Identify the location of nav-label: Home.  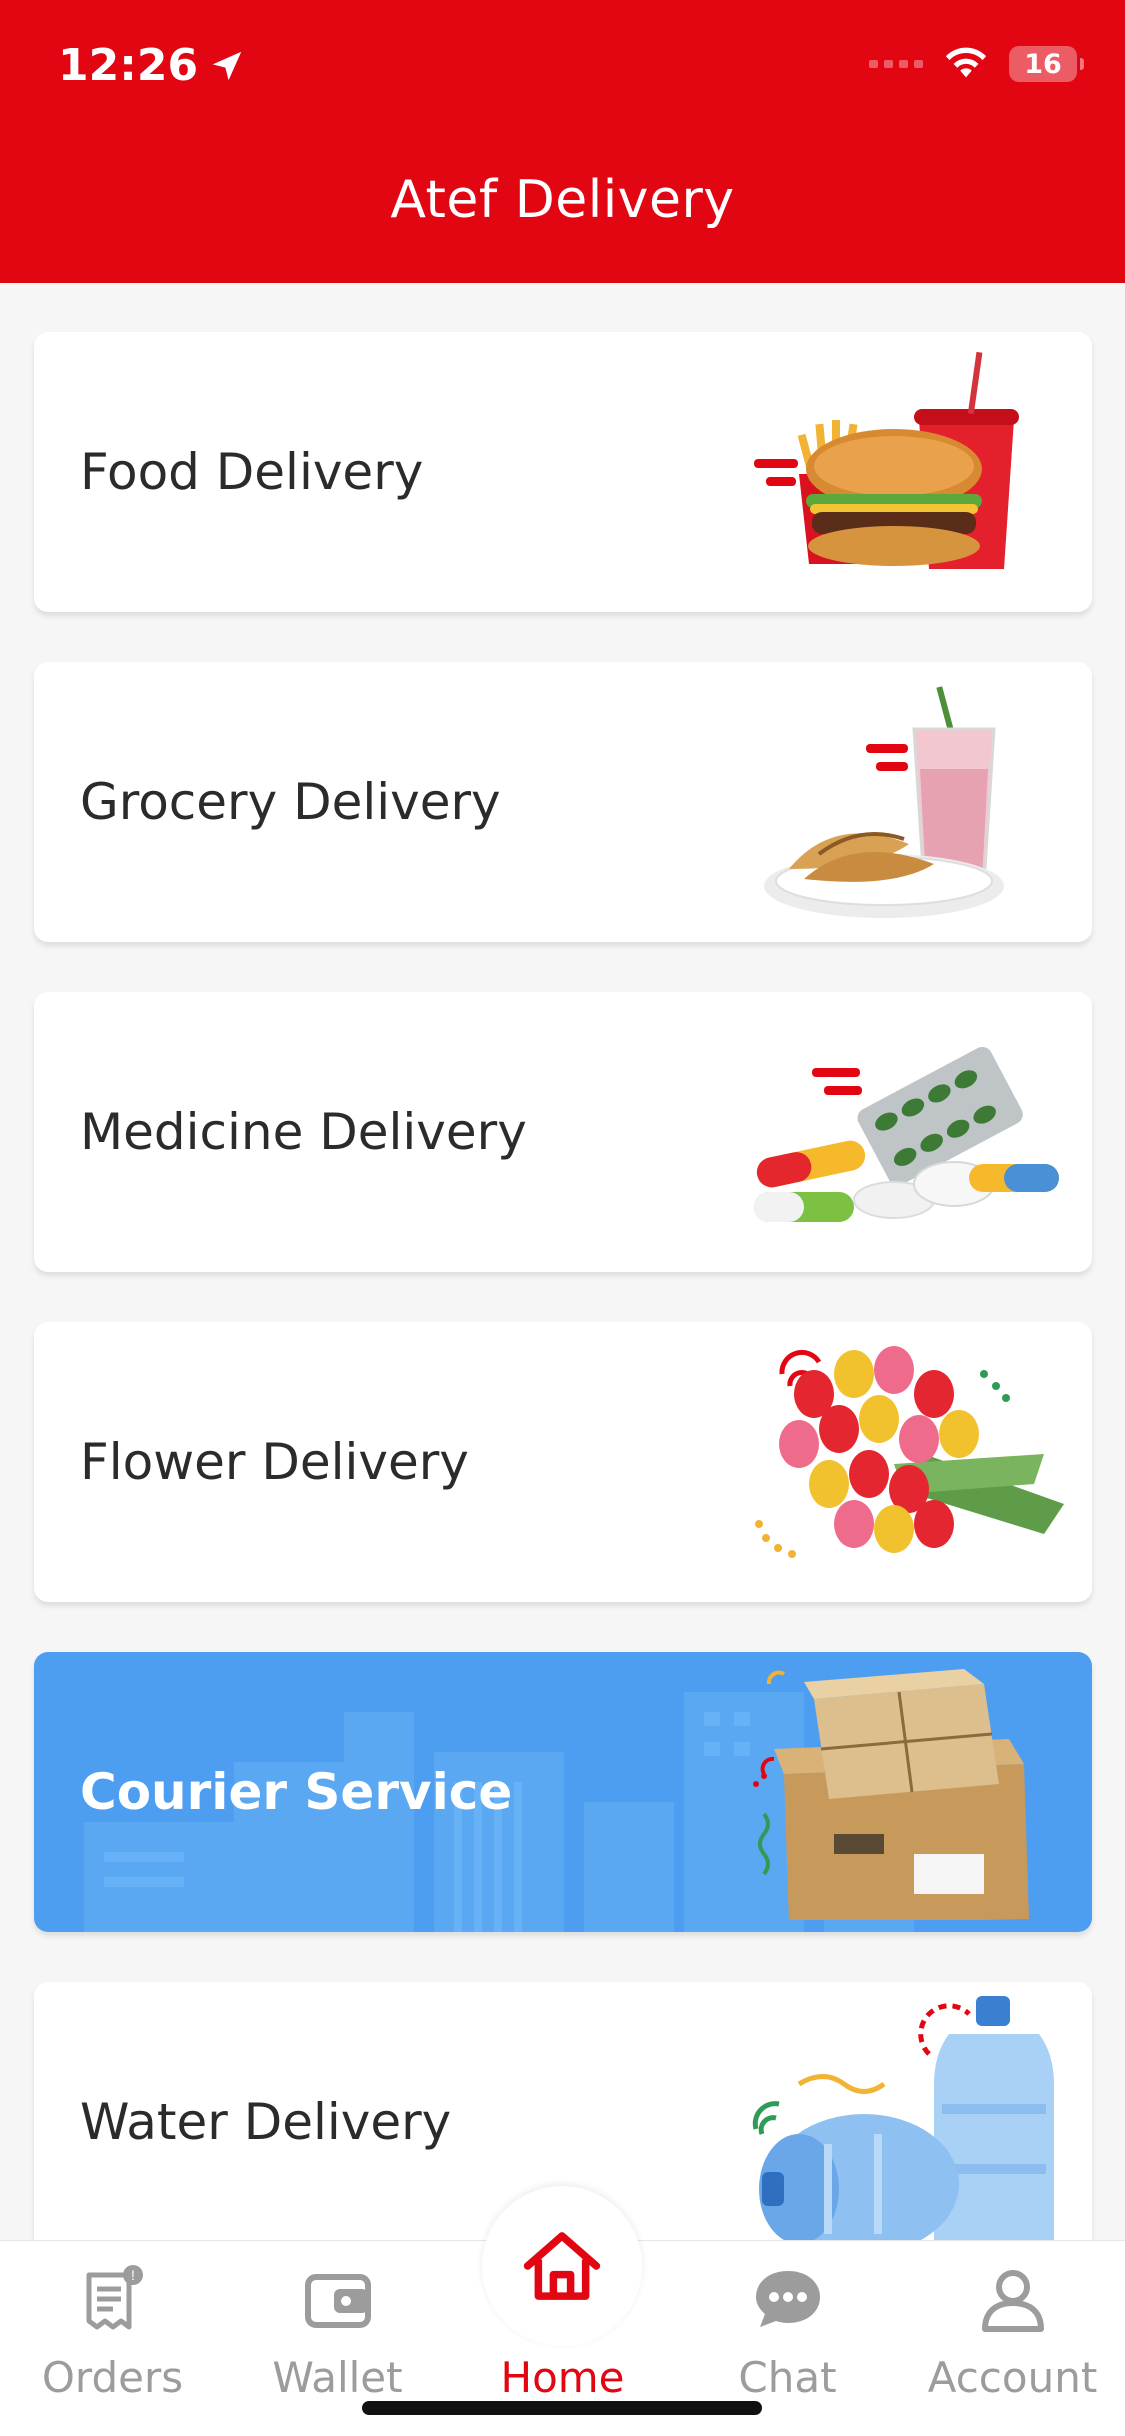
(562, 2377).